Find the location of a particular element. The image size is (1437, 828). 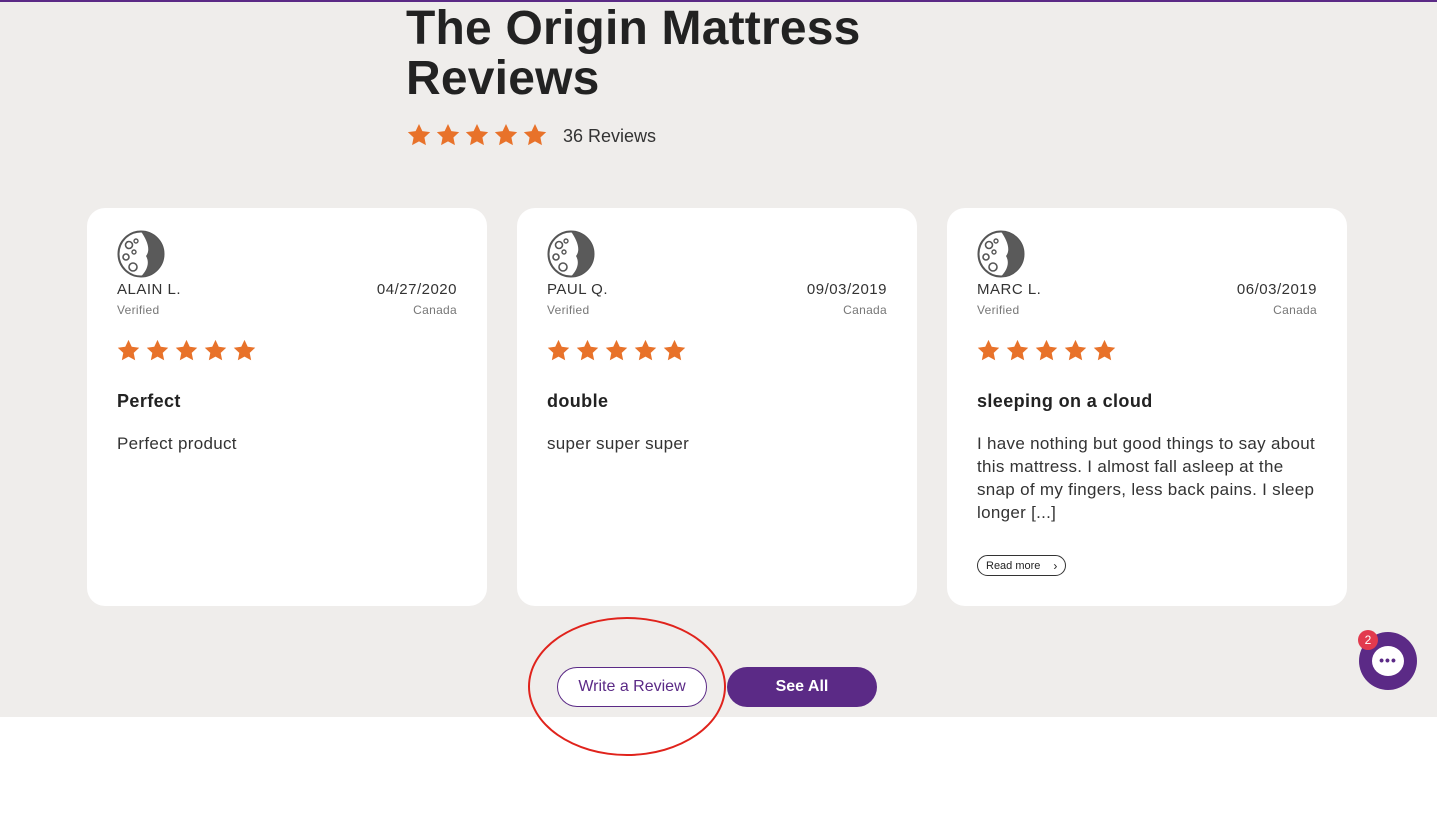

chat-launcher-button: ••• 2 is located at coordinates (1387, 660).